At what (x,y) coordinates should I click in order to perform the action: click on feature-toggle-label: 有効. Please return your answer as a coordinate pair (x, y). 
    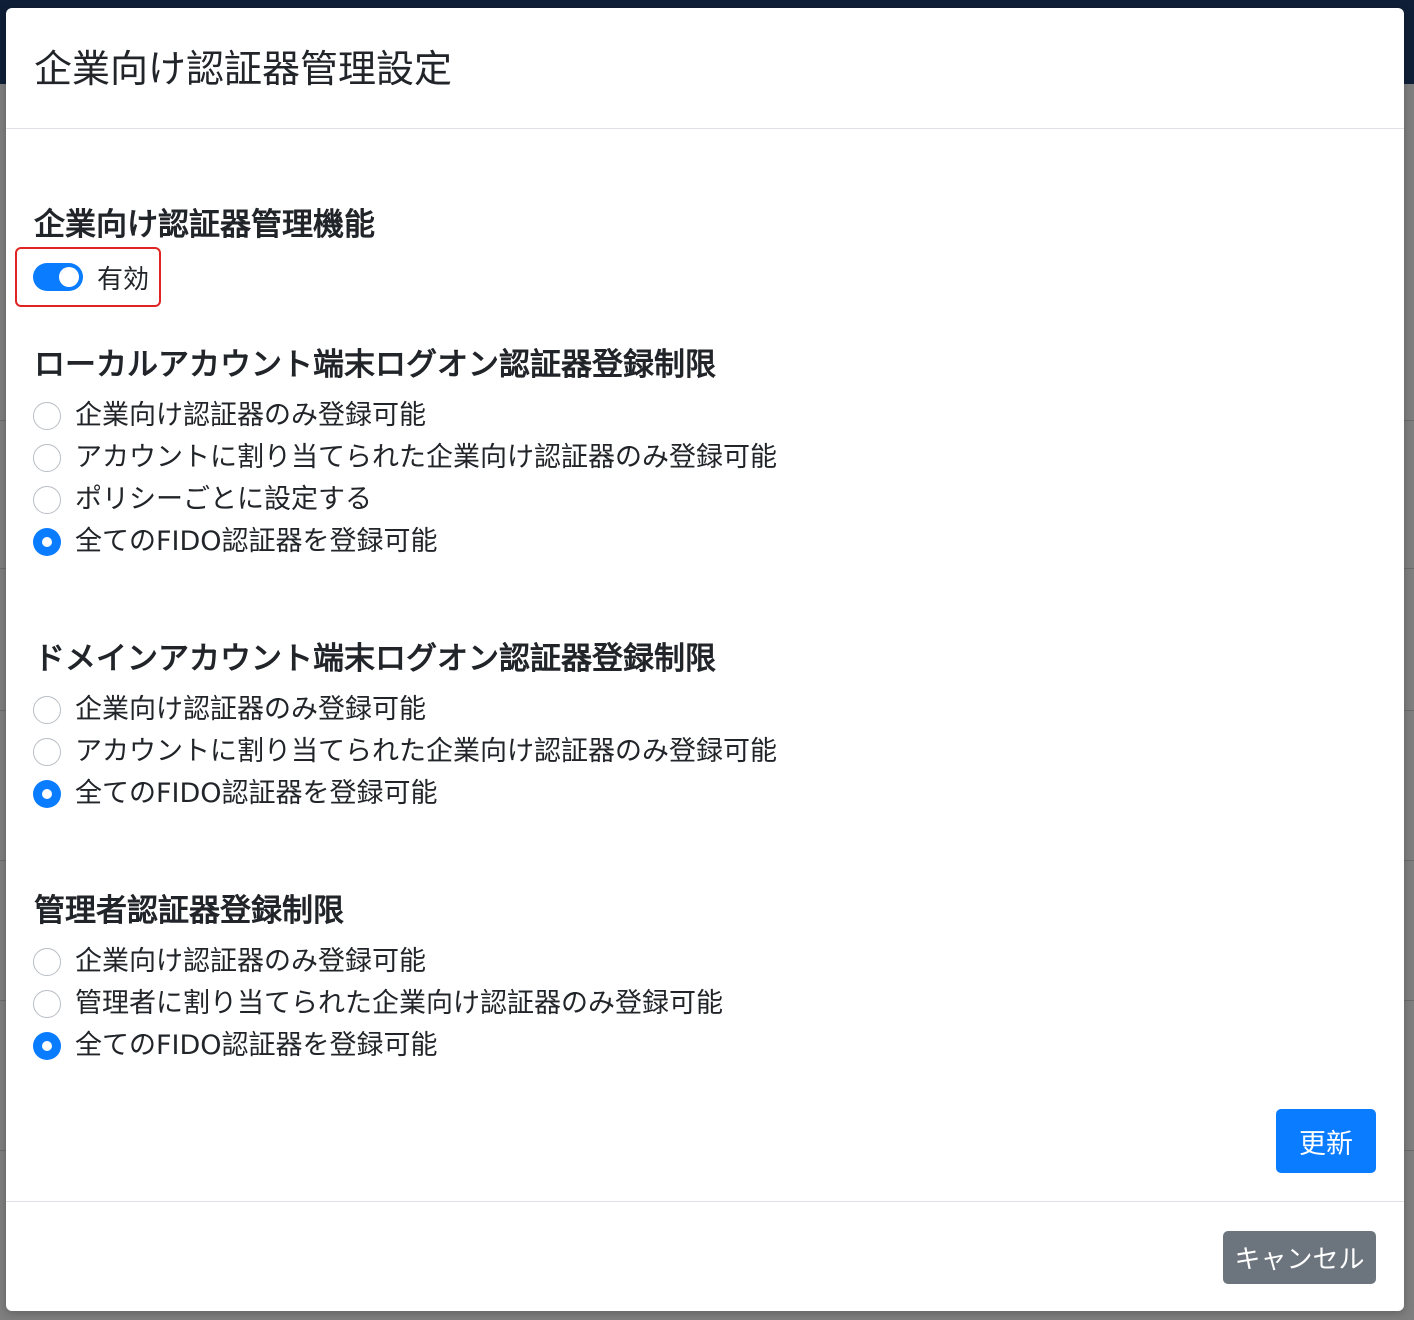
    Looking at the image, I should click on (123, 277).